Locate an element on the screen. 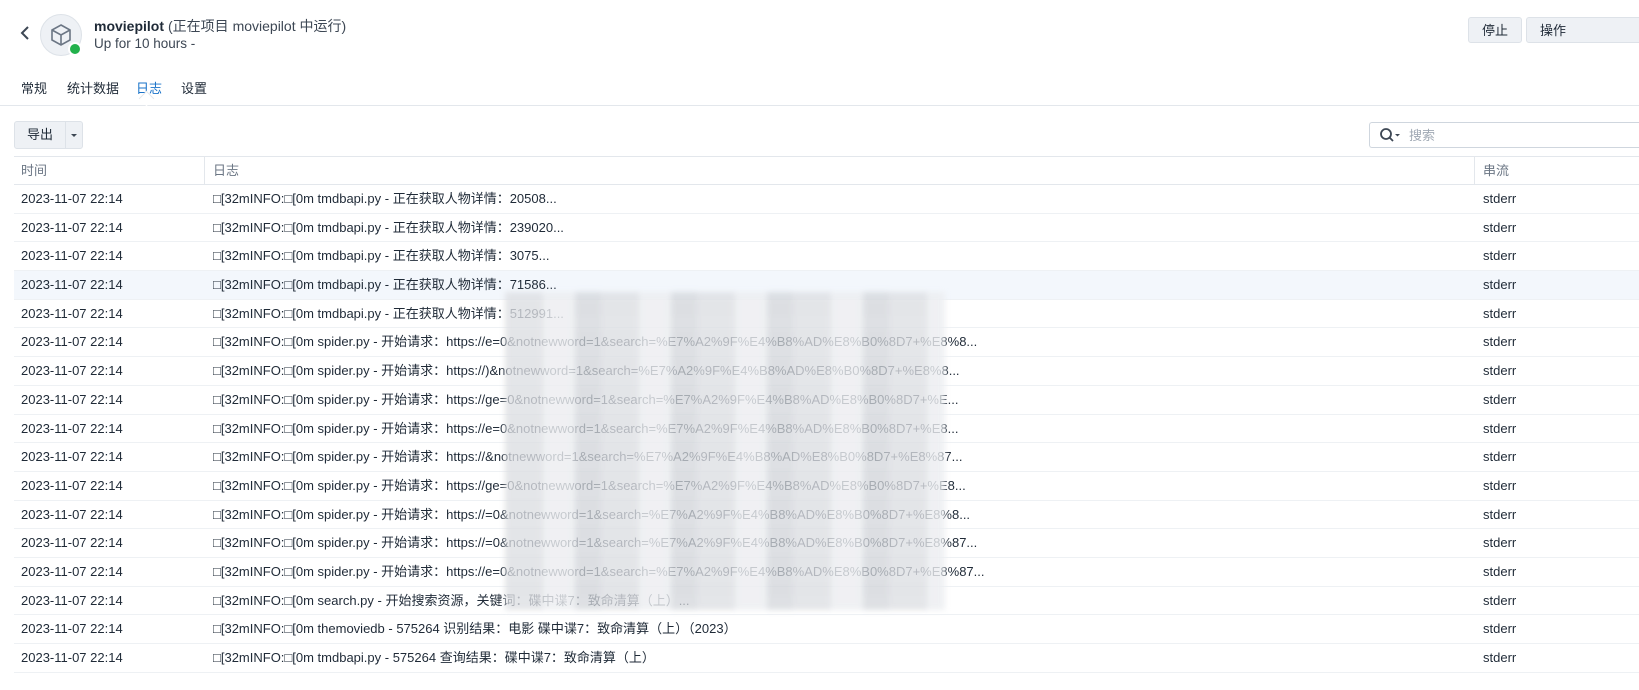 Image resolution: width=1639 pixels, height=690 pixels. search-box is located at coordinates (1504, 135).